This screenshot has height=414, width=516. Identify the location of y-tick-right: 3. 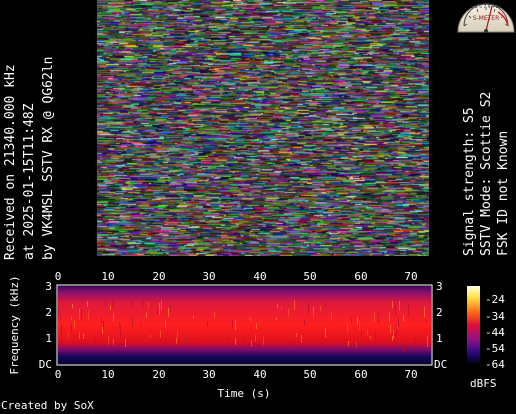
(439, 286).